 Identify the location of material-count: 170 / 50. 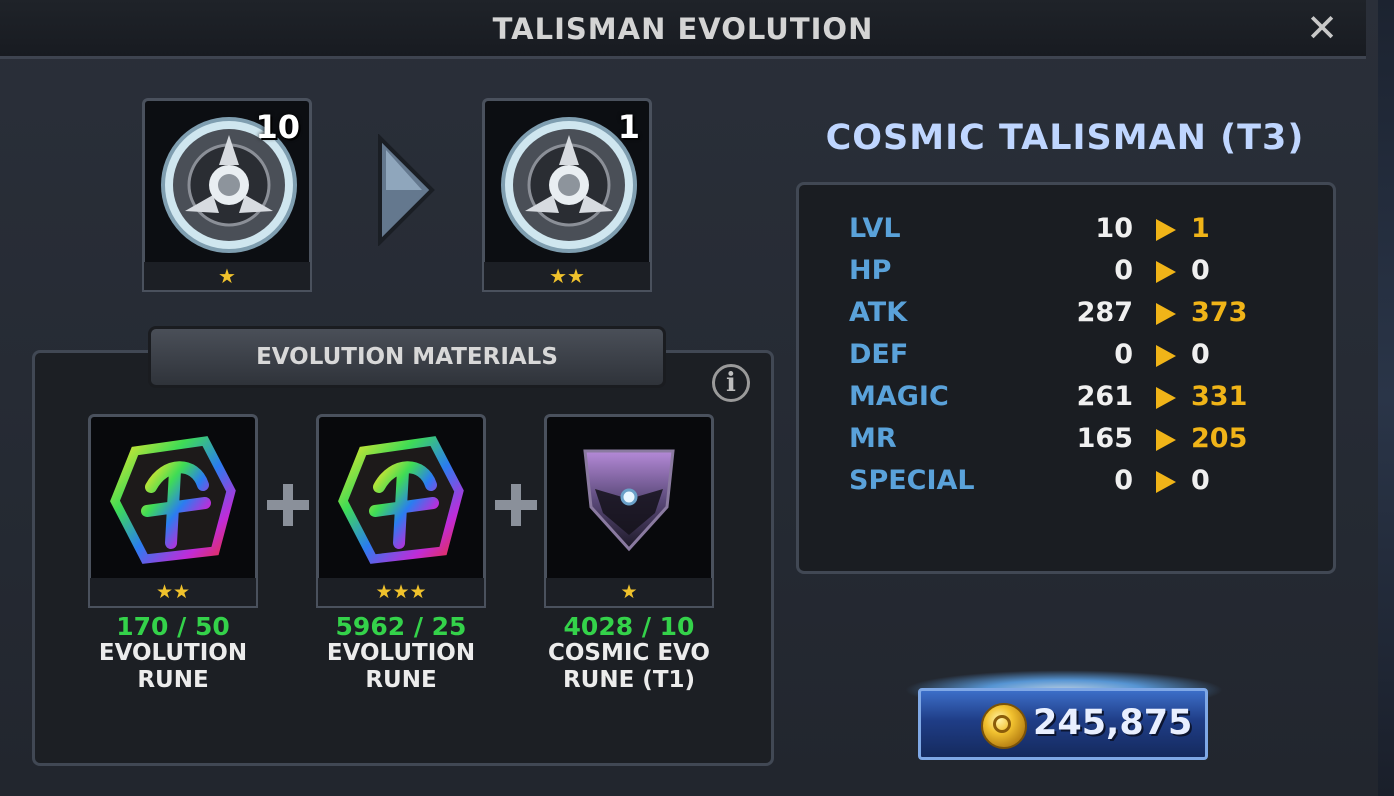
(173, 626).